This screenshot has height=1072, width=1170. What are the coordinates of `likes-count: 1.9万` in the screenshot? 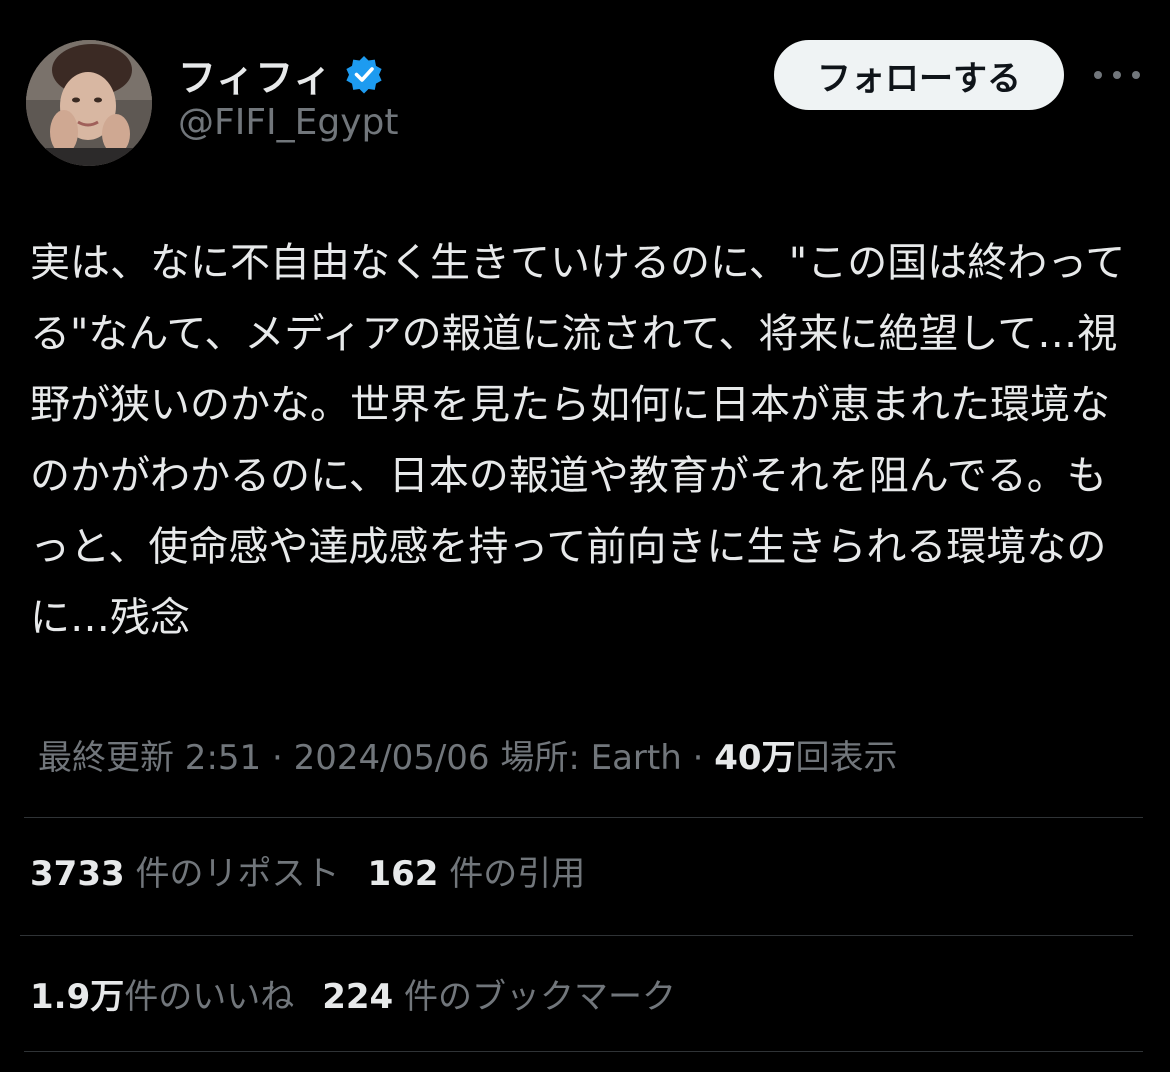 It's located at (77, 997).